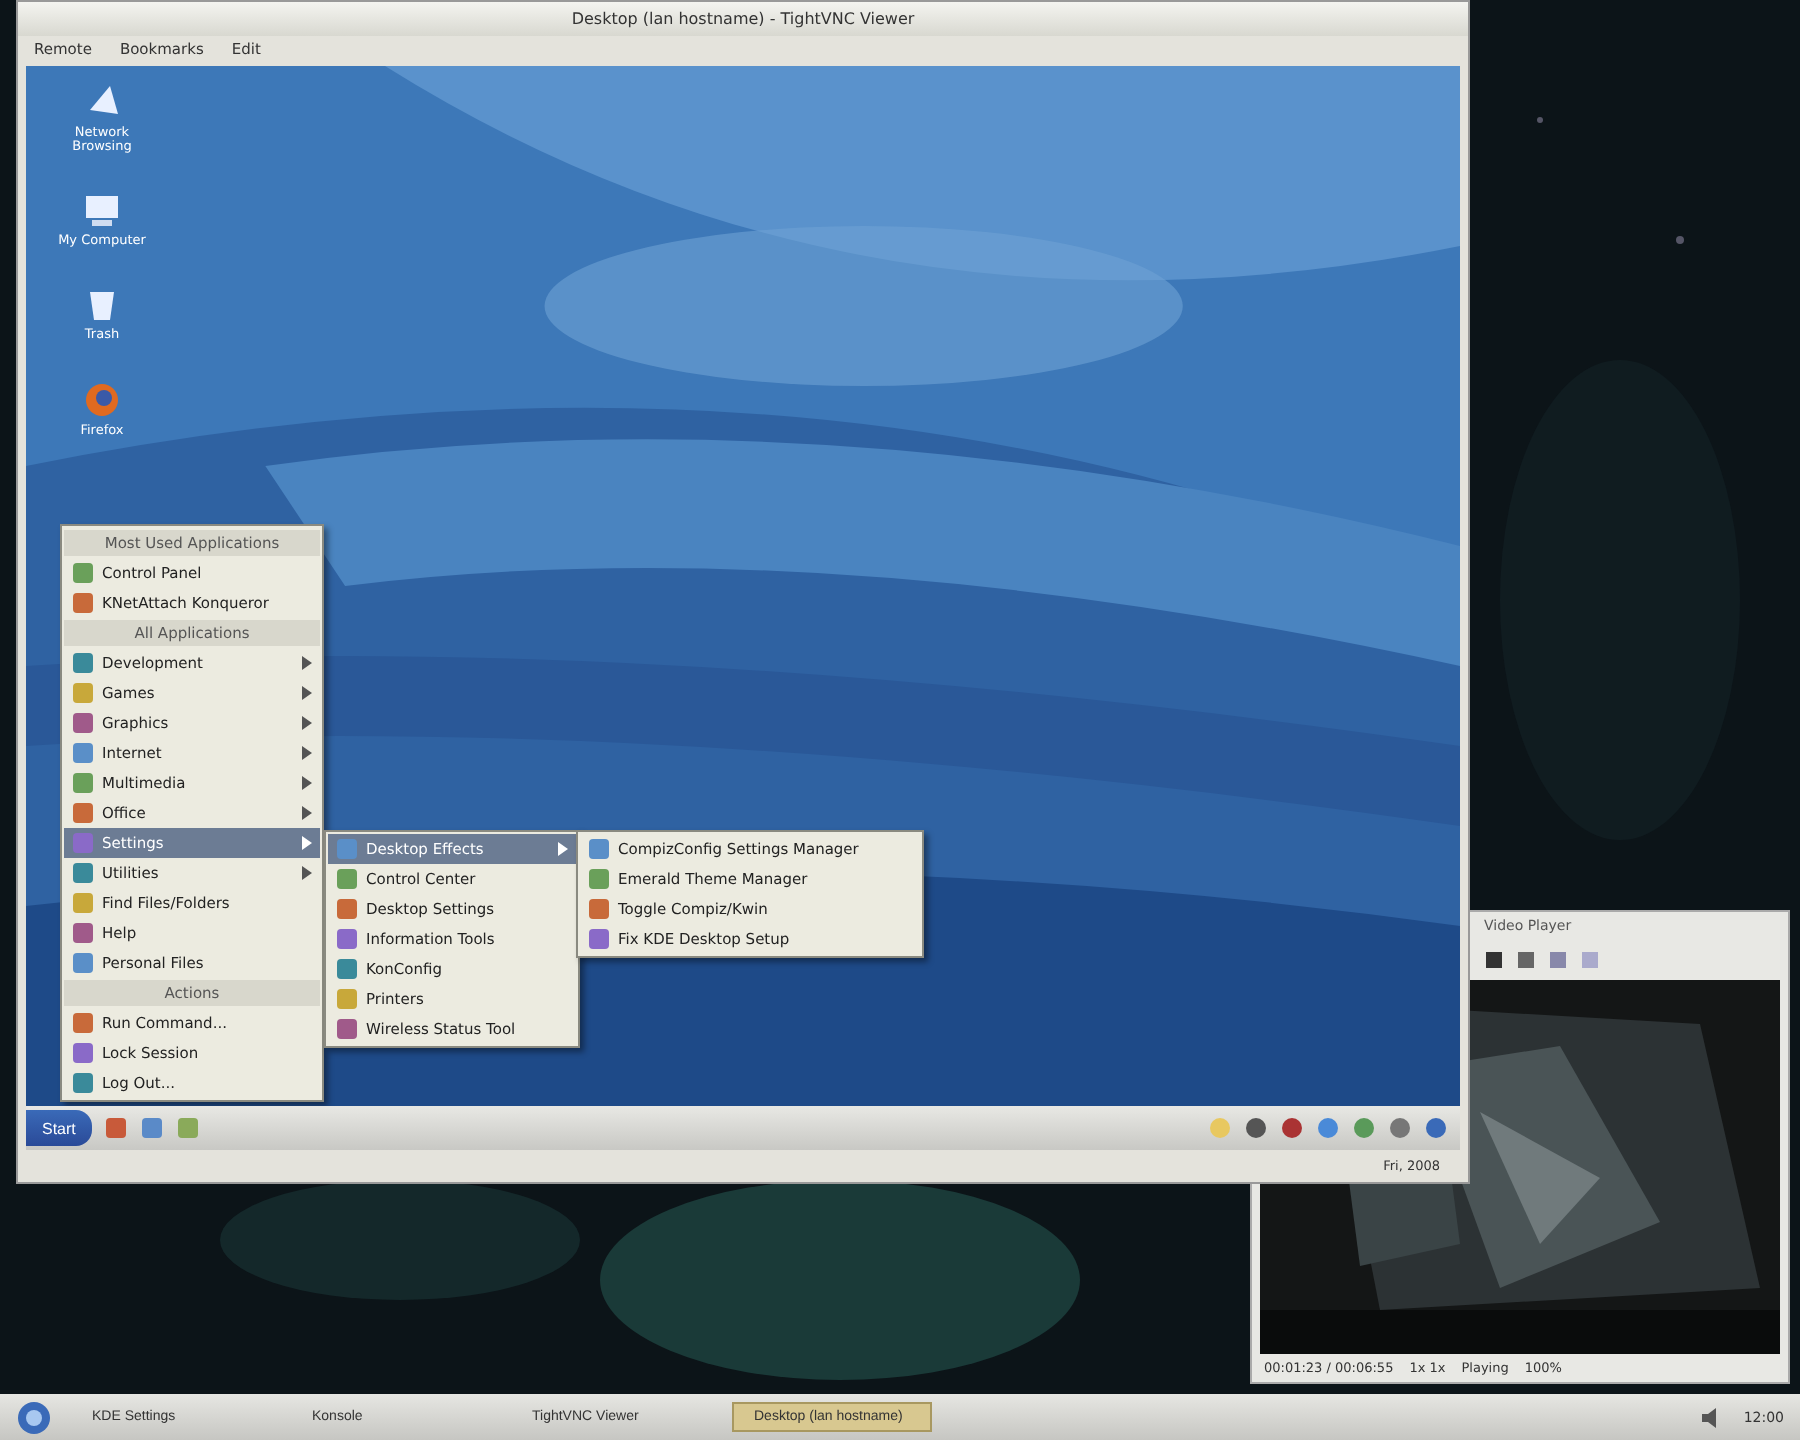  Describe the element at coordinates (34, 1417) in the screenshot. I see `start-menu-icon` at that location.